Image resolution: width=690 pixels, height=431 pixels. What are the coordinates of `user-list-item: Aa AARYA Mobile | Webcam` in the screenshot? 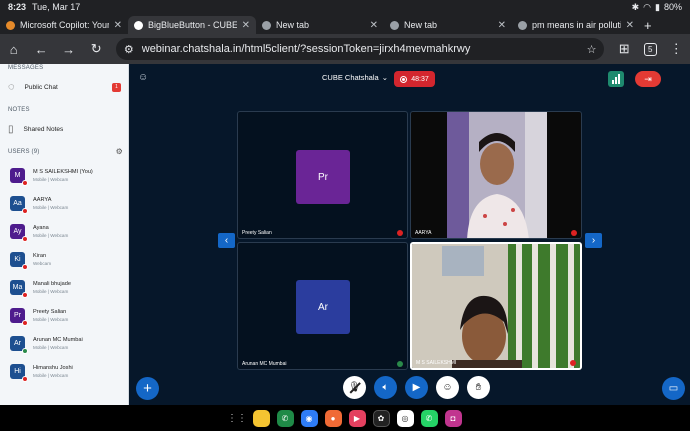 It's located at (64, 203).